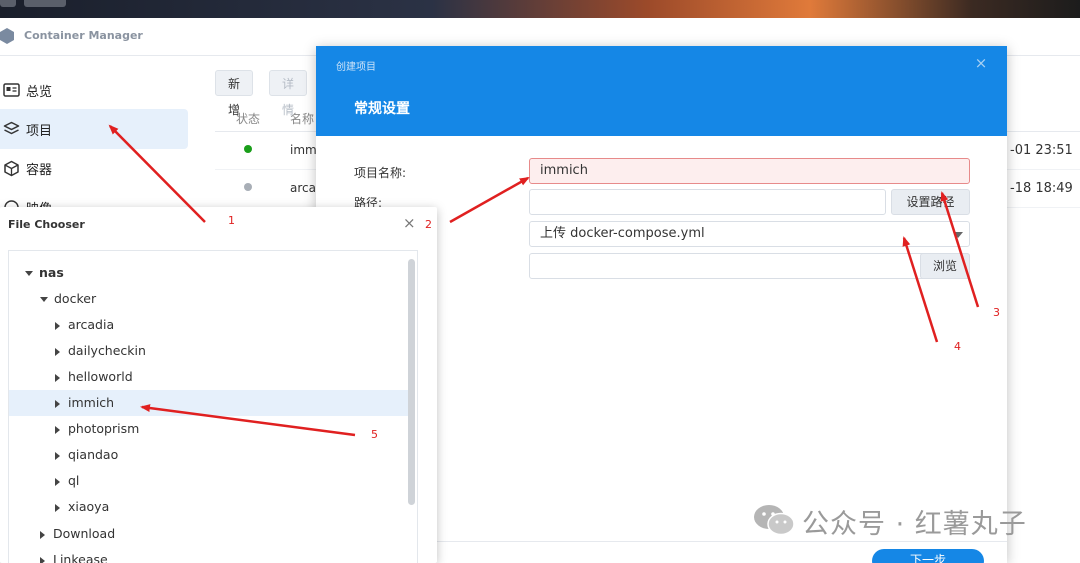 The image size is (1080, 563). I want to click on project-time: -01 23:51, so click(1041, 150).